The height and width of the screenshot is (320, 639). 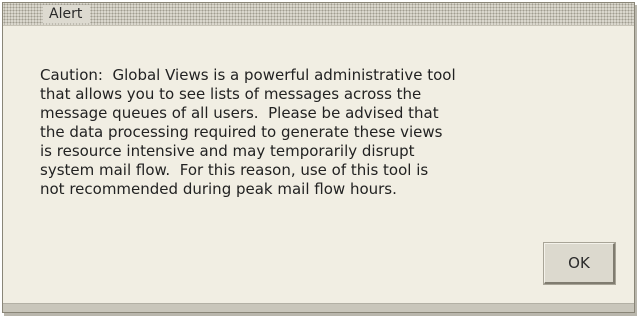 What do you see at coordinates (67, 14) in the screenshot?
I see `dialog-title: Alert` at bounding box center [67, 14].